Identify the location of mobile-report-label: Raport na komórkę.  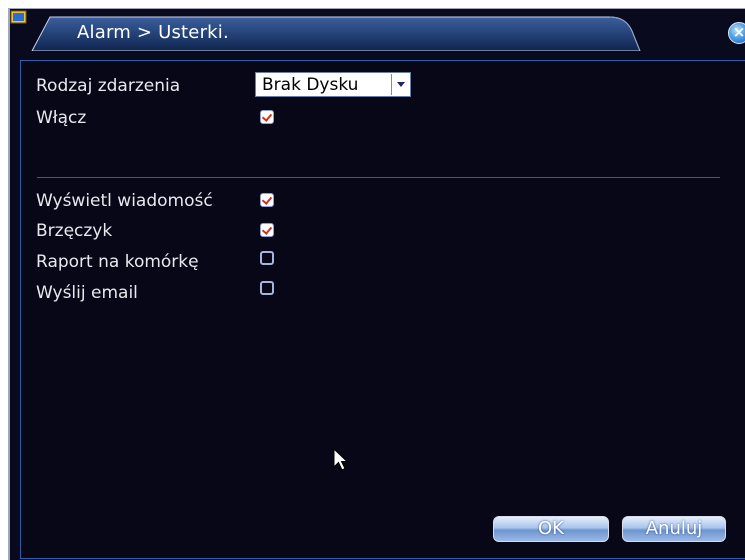
(117, 262).